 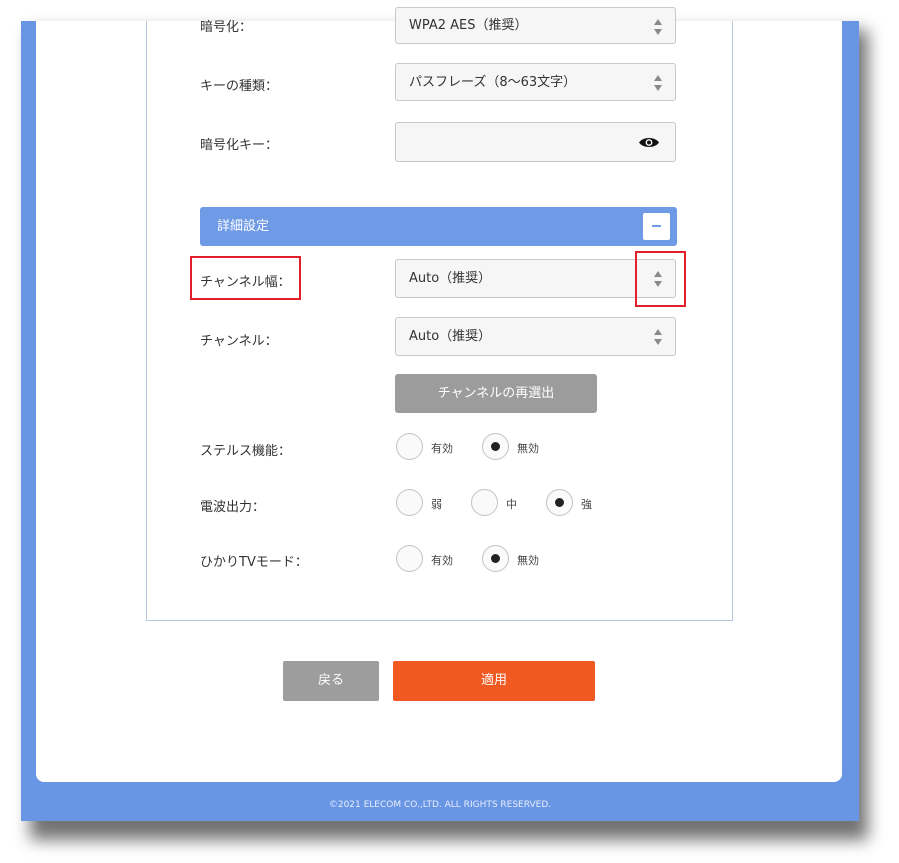 What do you see at coordinates (660, 279) in the screenshot?
I see `highlight-channel-width-arrow` at bounding box center [660, 279].